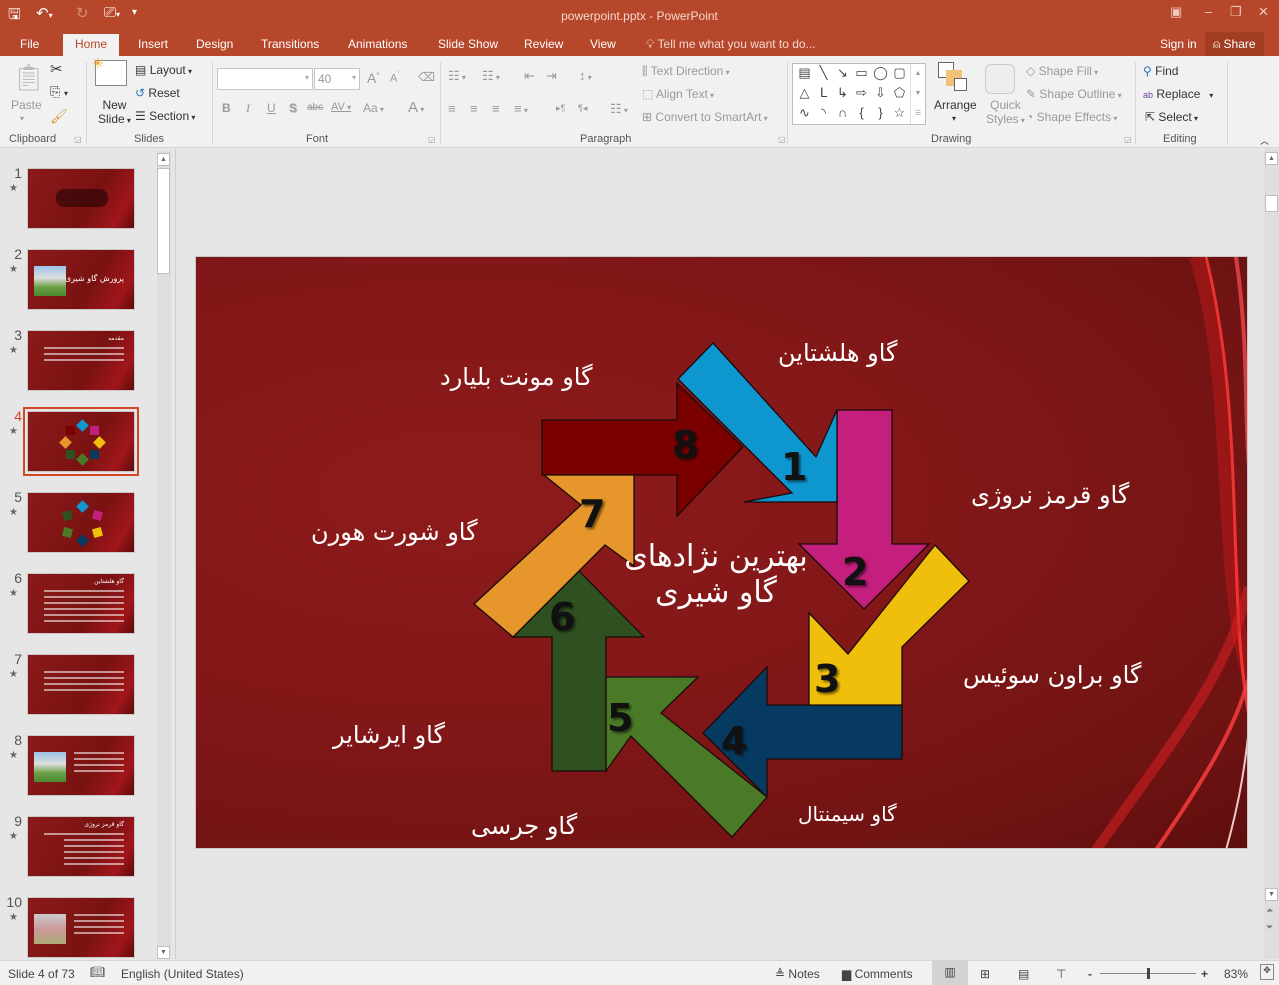 Image resolution: width=1279 pixels, height=985 pixels. What do you see at coordinates (861, 95) in the screenshot?
I see `shape-option: ⇨` at bounding box center [861, 95].